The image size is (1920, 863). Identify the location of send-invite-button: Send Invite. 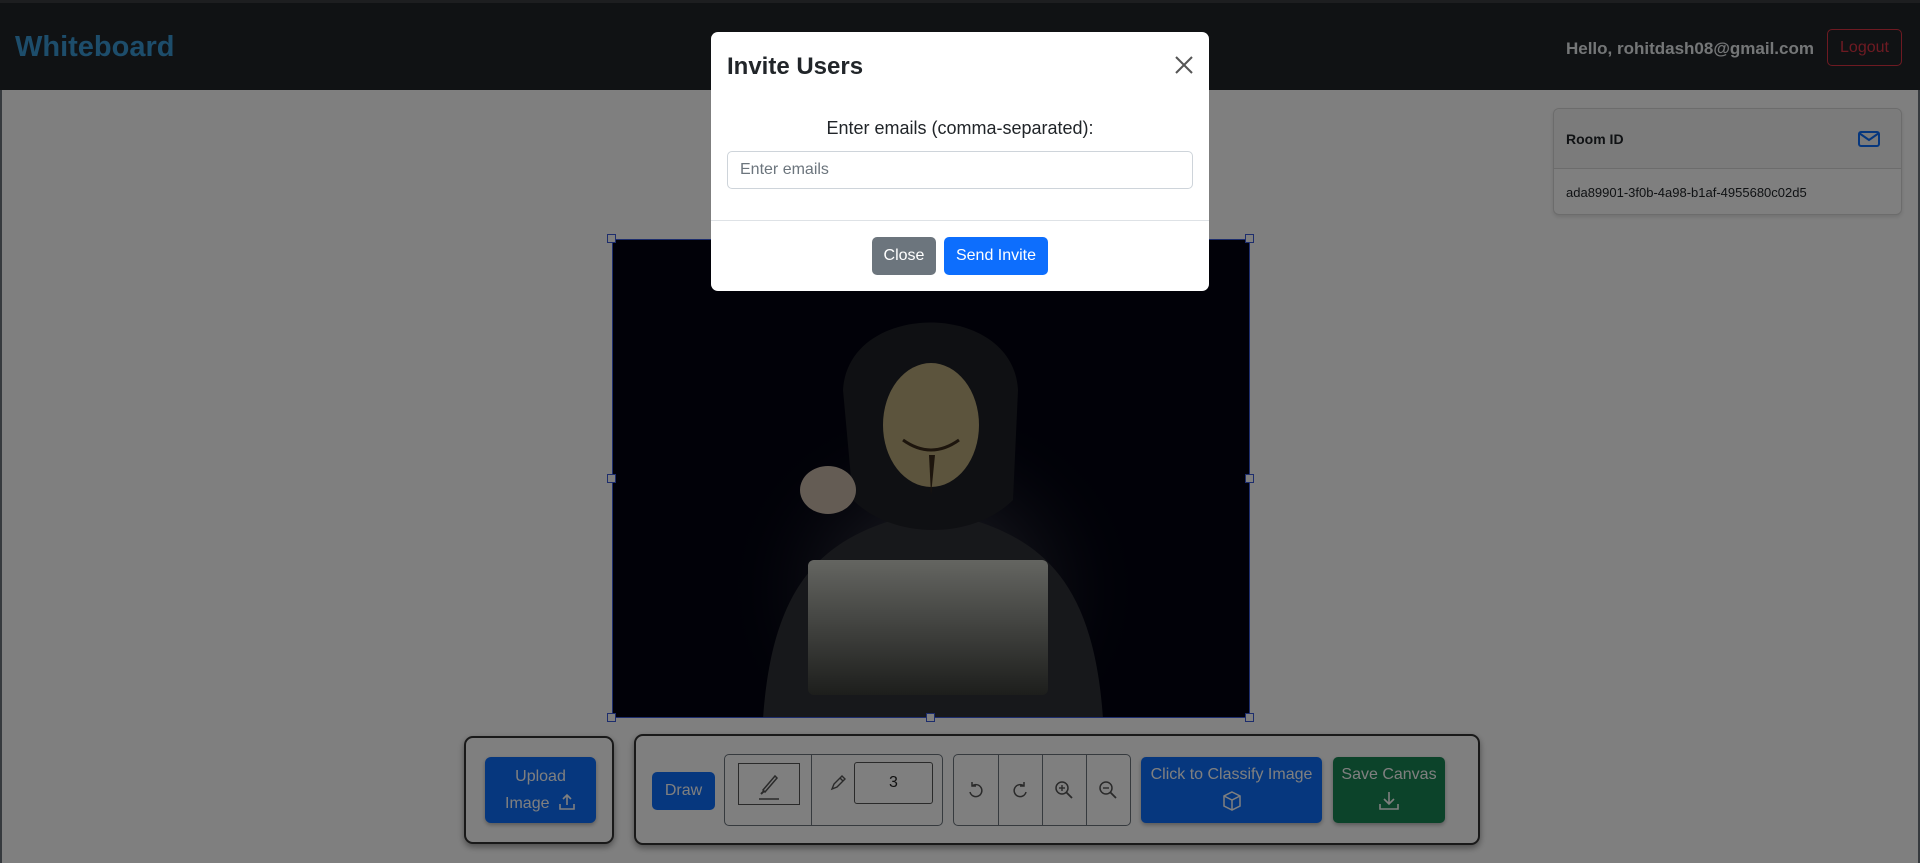
(996, 256).